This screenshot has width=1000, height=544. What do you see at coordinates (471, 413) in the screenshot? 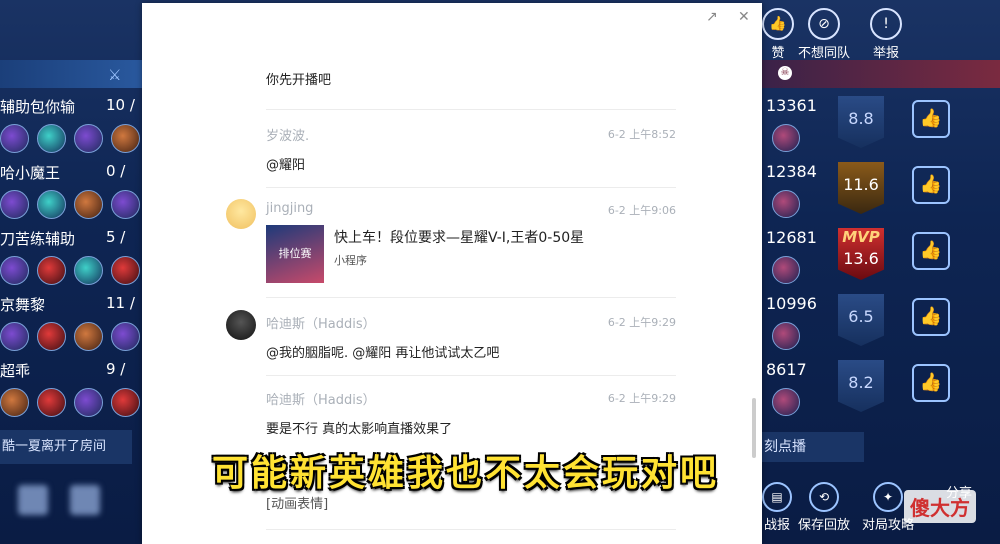
I see `chat-message: 哈迪斯（Haddis） 6-2 上午9:29 要是不行 真的太影响直播效果了` at bounding box center [471, 413].